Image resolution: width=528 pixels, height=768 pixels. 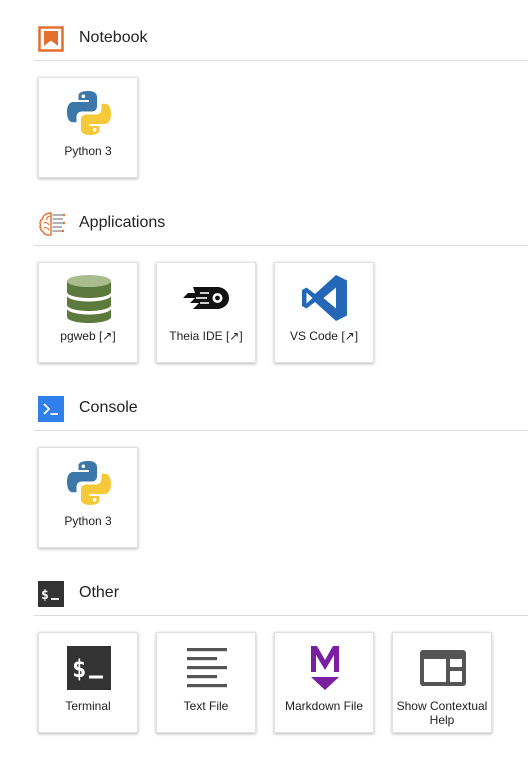 I want to click on notebook-icon, so click(x=51, y=39).